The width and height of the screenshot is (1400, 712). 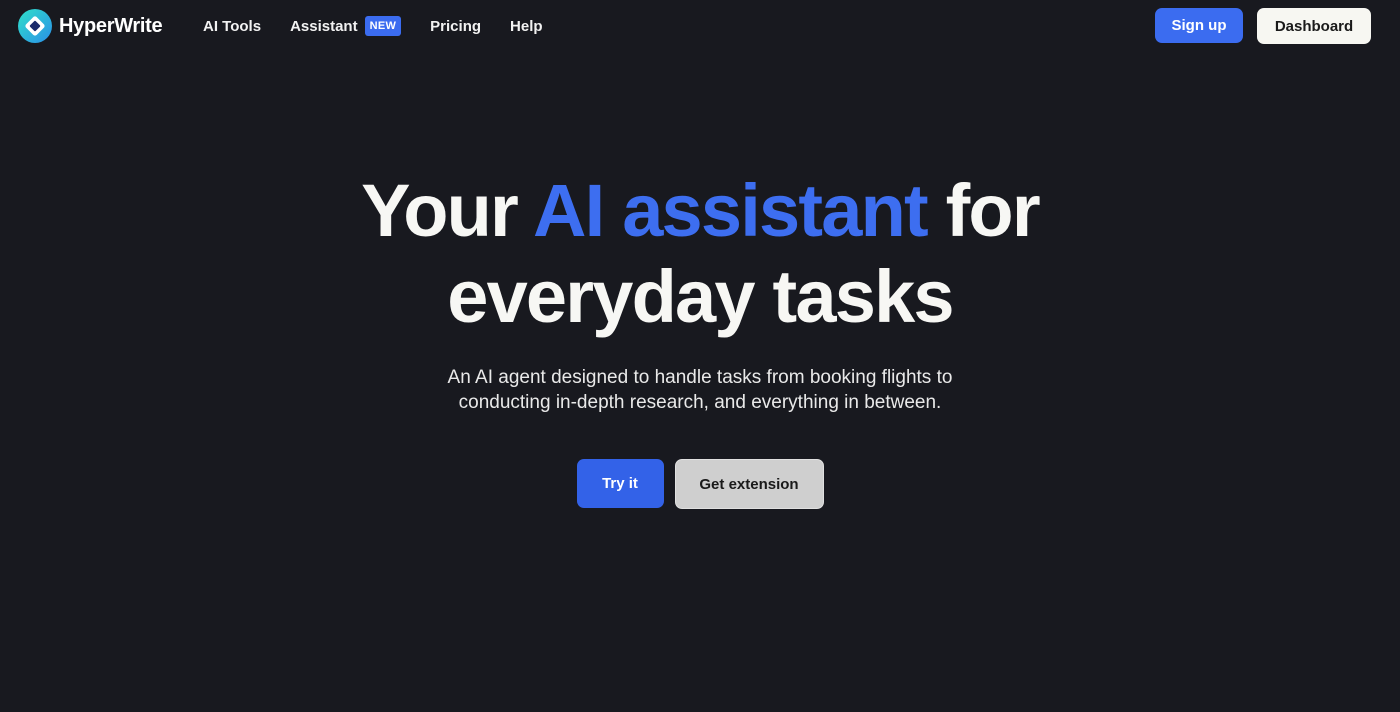 I want to click on headline-accent: AI assistant, so click(x=731, y=210).